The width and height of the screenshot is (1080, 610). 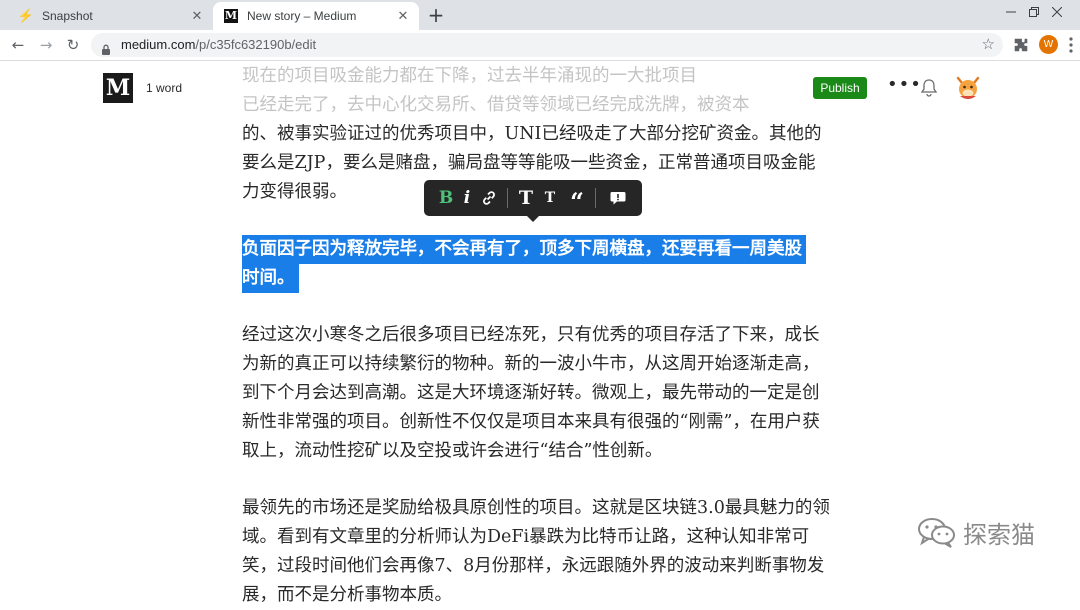 I want to click on profile-avatar: W, so click(x=1048, y=44).